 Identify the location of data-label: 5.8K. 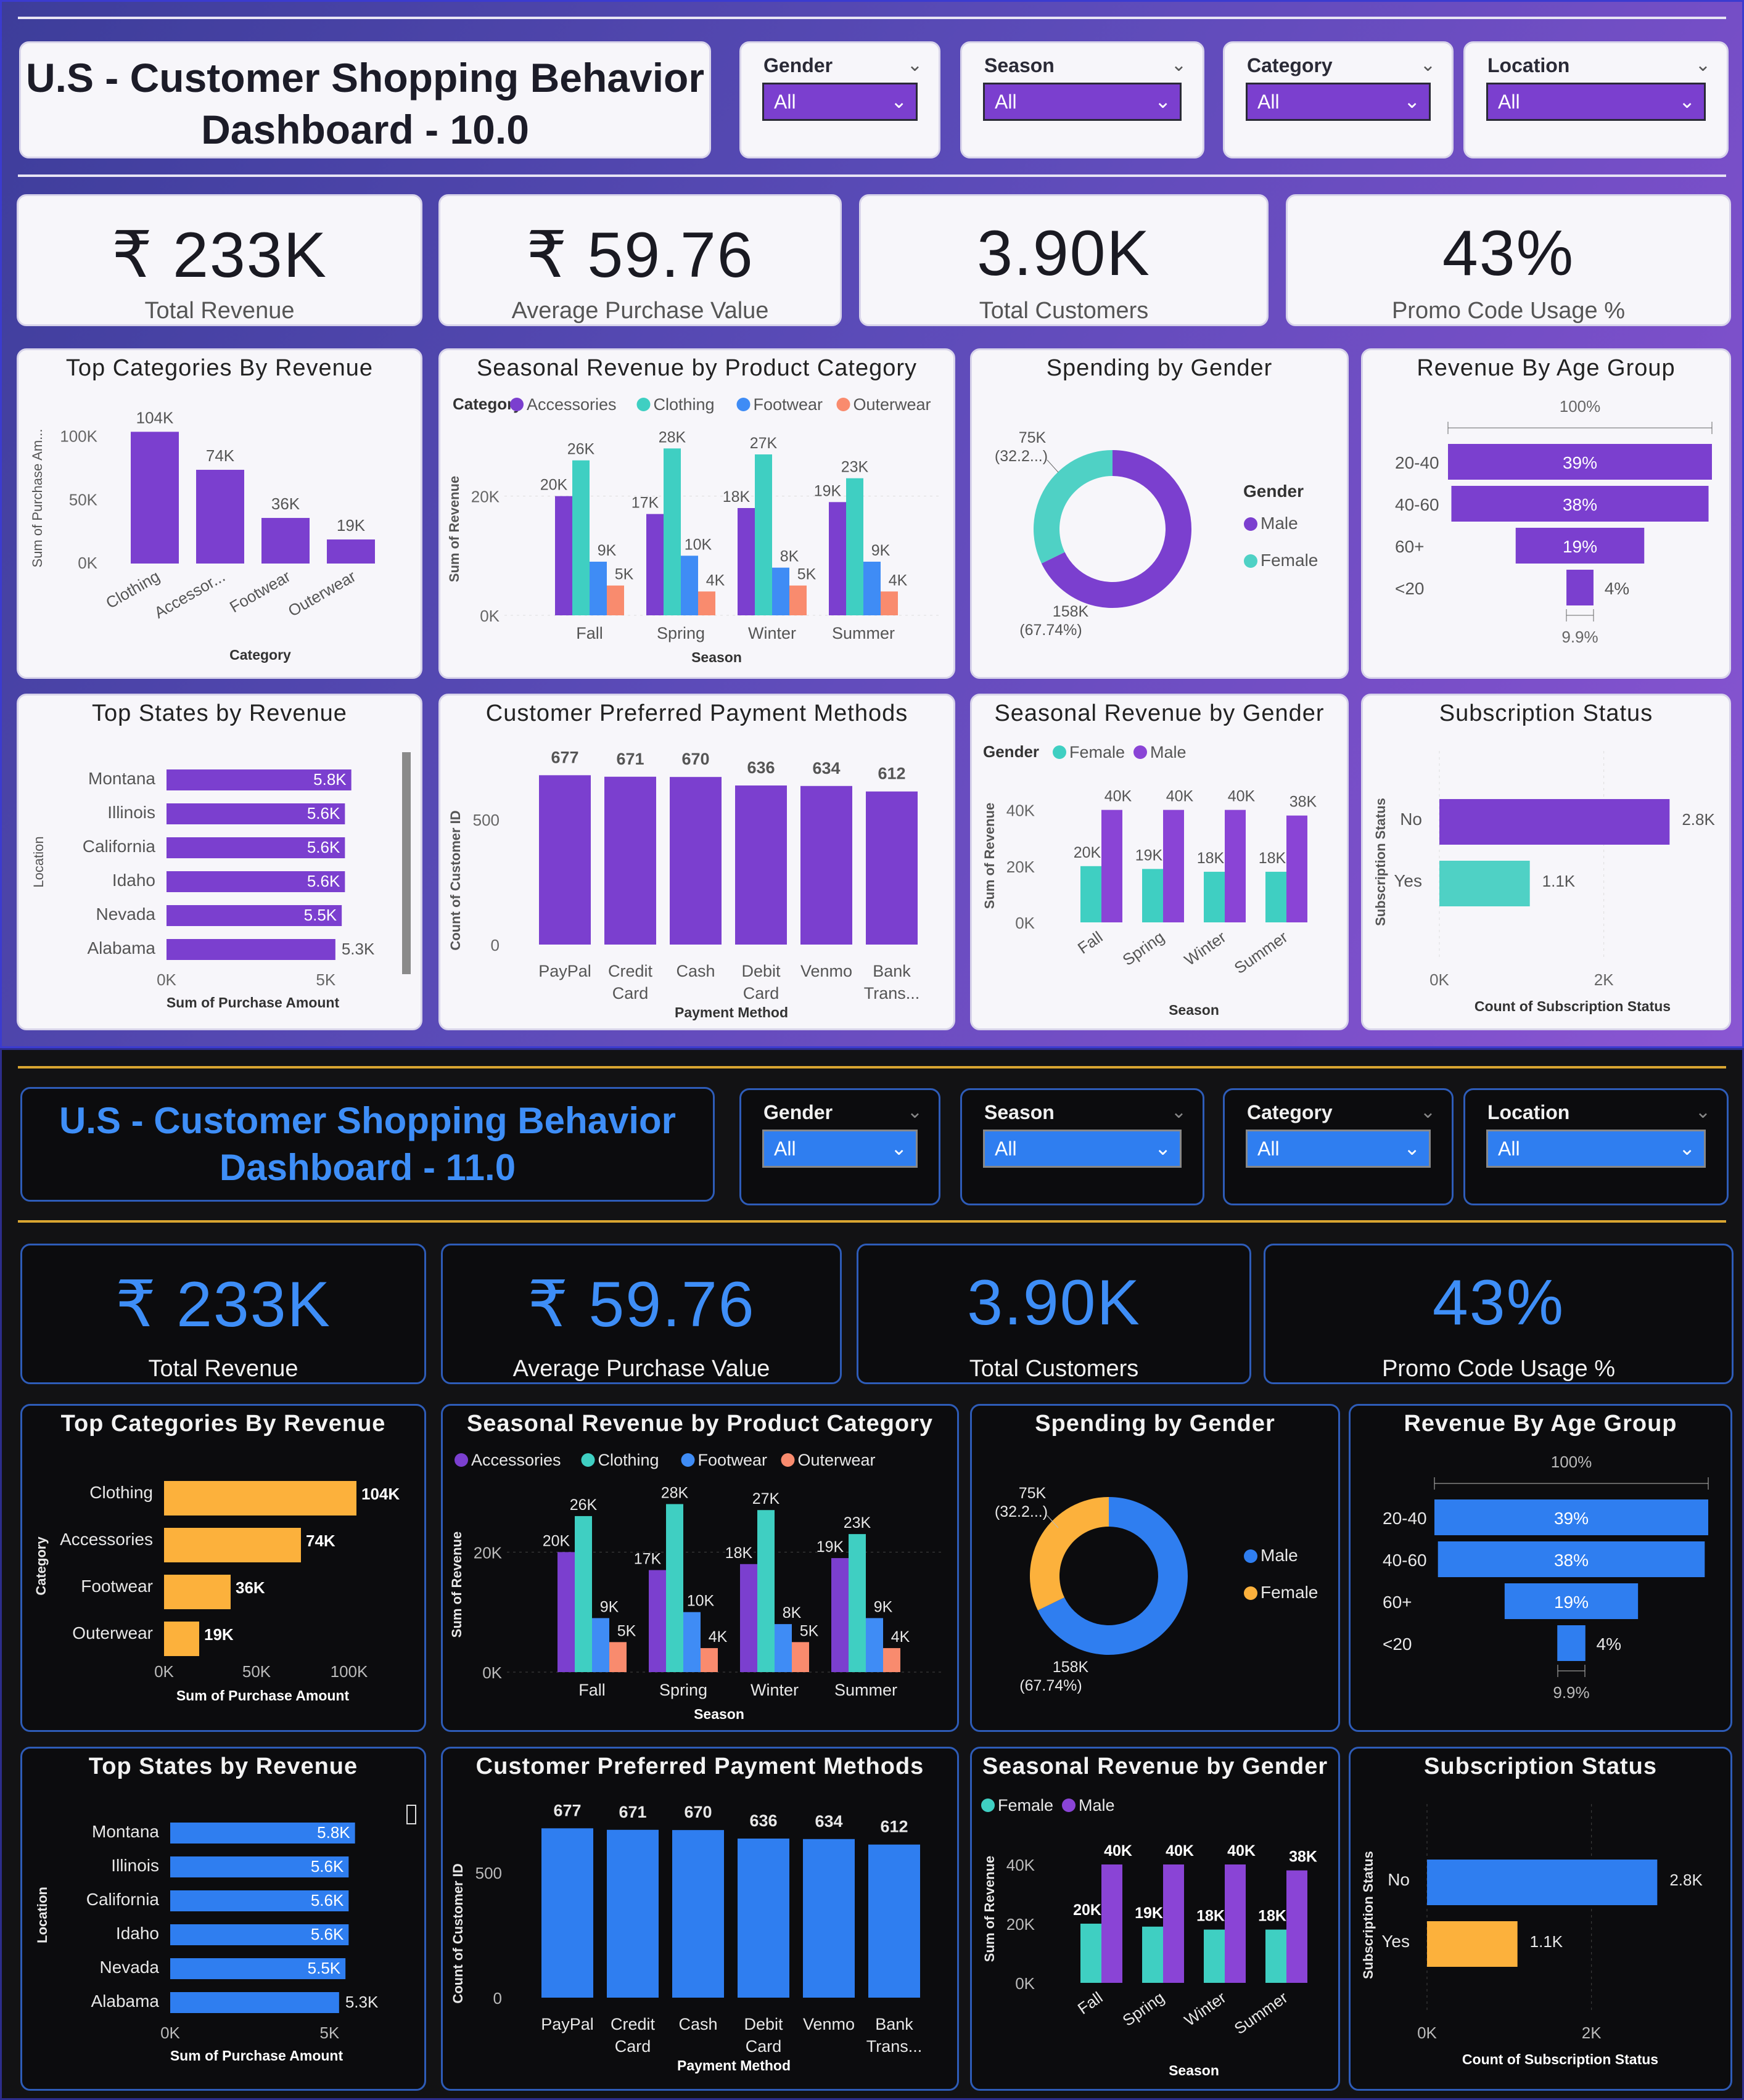
(330, 780).